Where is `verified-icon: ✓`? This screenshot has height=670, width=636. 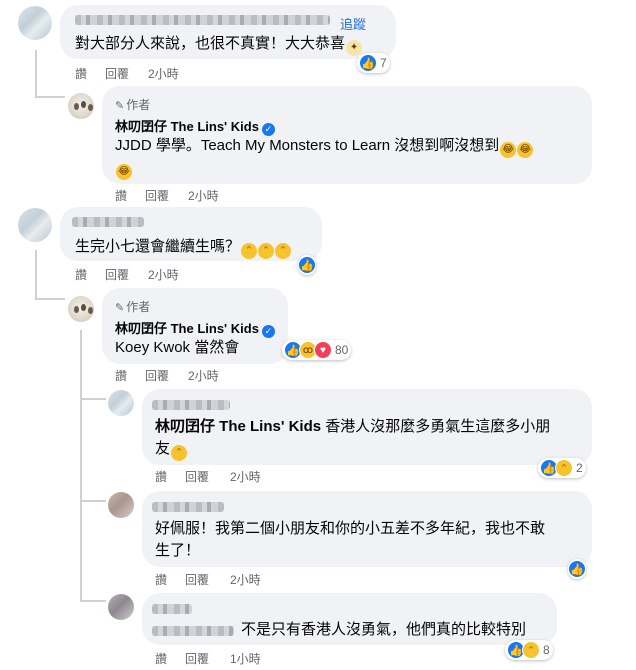 verified-icon: ✓ is located at coordinates (268, 331).